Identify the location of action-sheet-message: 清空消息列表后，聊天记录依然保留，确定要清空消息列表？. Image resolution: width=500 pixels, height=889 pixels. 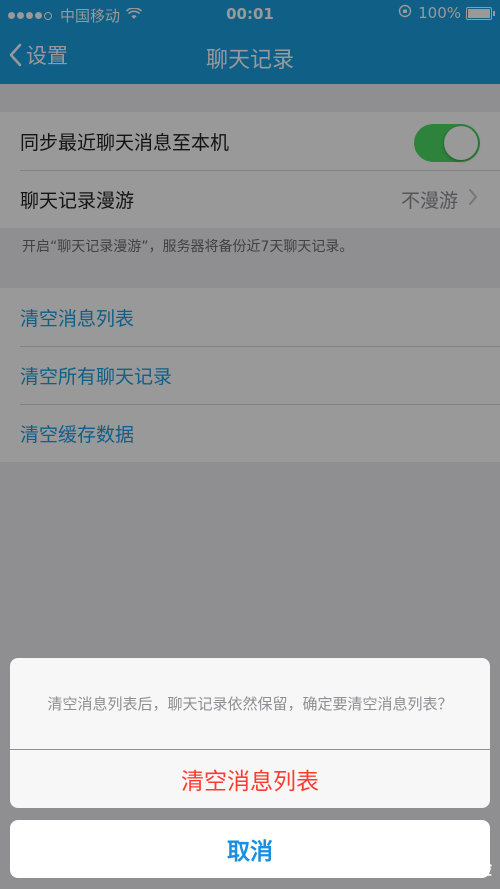
(250, 703).